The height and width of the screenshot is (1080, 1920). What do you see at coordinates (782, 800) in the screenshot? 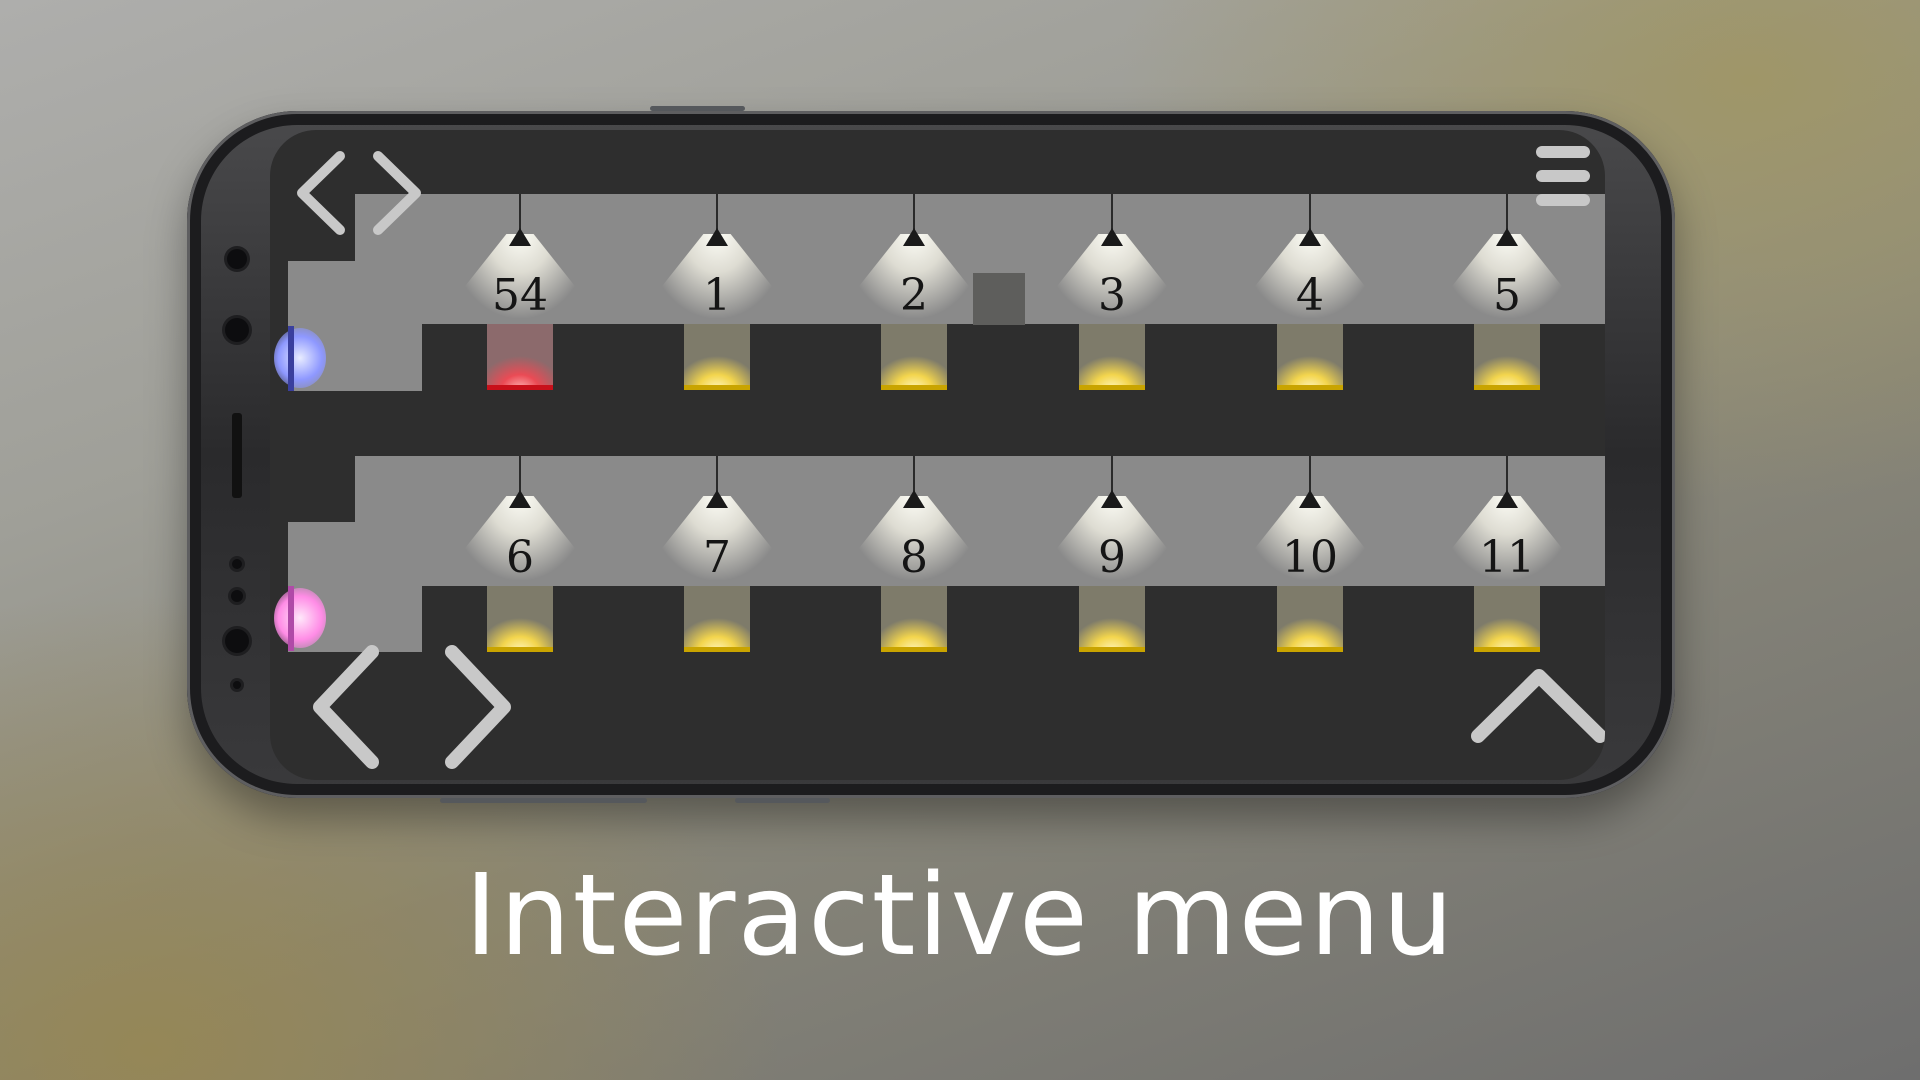
I see `side-button` at bounding box center [782, 800].